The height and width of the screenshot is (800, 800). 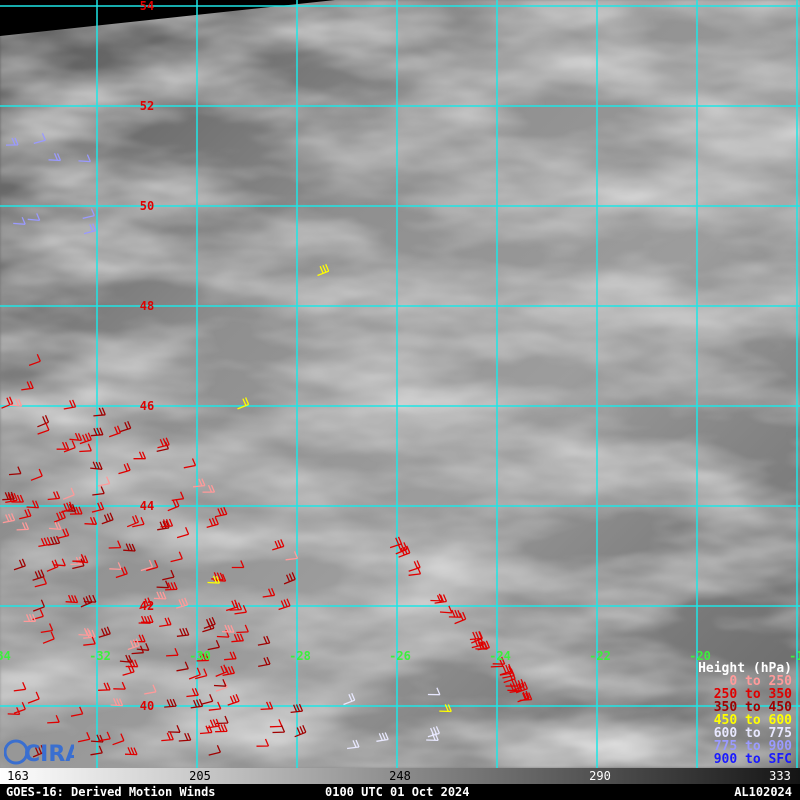 I want to click on logo-text: CIRA, so click(x=49, y=754).